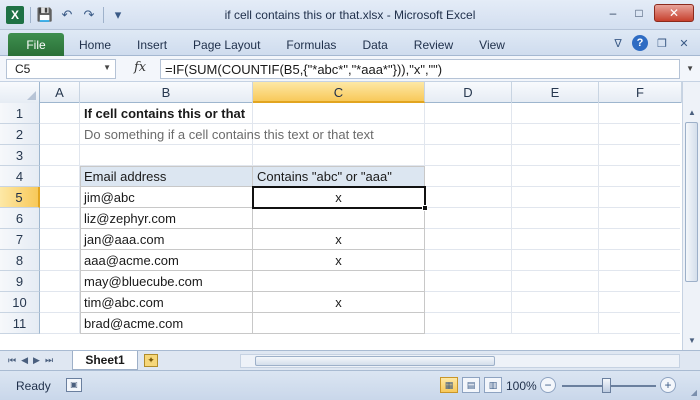 This screenshot has width=700, height=400. Describe the element at coordinates (143, 281) in the screenshot. I see `table-cell-email: may@bluecube.com` at that location.